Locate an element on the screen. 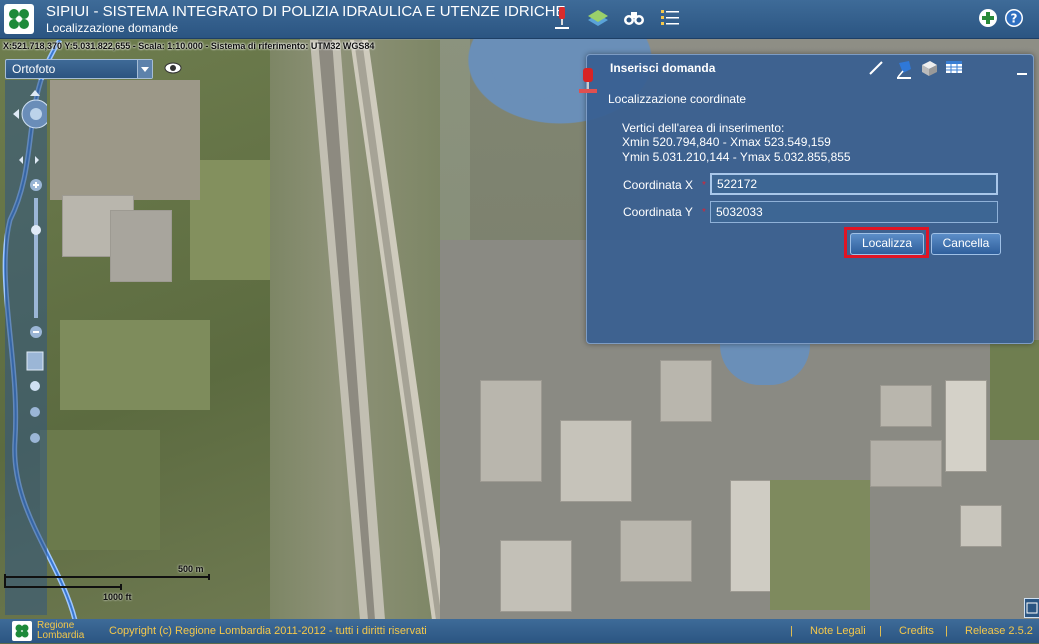 The image size is (1039, 644). help-button: ? is located at coordinates (1014, 18).